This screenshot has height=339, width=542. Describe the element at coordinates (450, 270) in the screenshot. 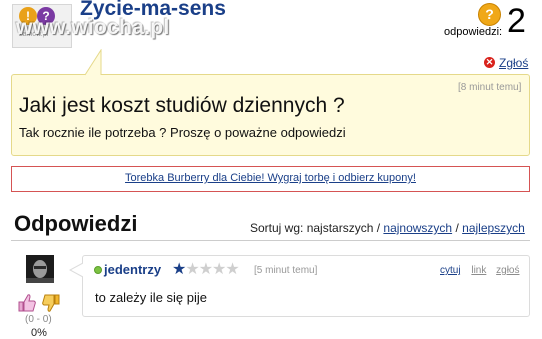

I see `quote-link: cytuj` at that location.